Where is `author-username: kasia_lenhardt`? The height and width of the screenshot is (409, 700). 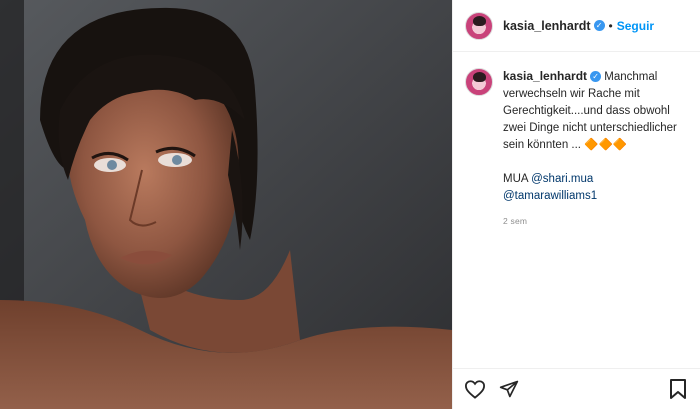
author-username: kasia_lenhardt is located at coordinates (547, 26).